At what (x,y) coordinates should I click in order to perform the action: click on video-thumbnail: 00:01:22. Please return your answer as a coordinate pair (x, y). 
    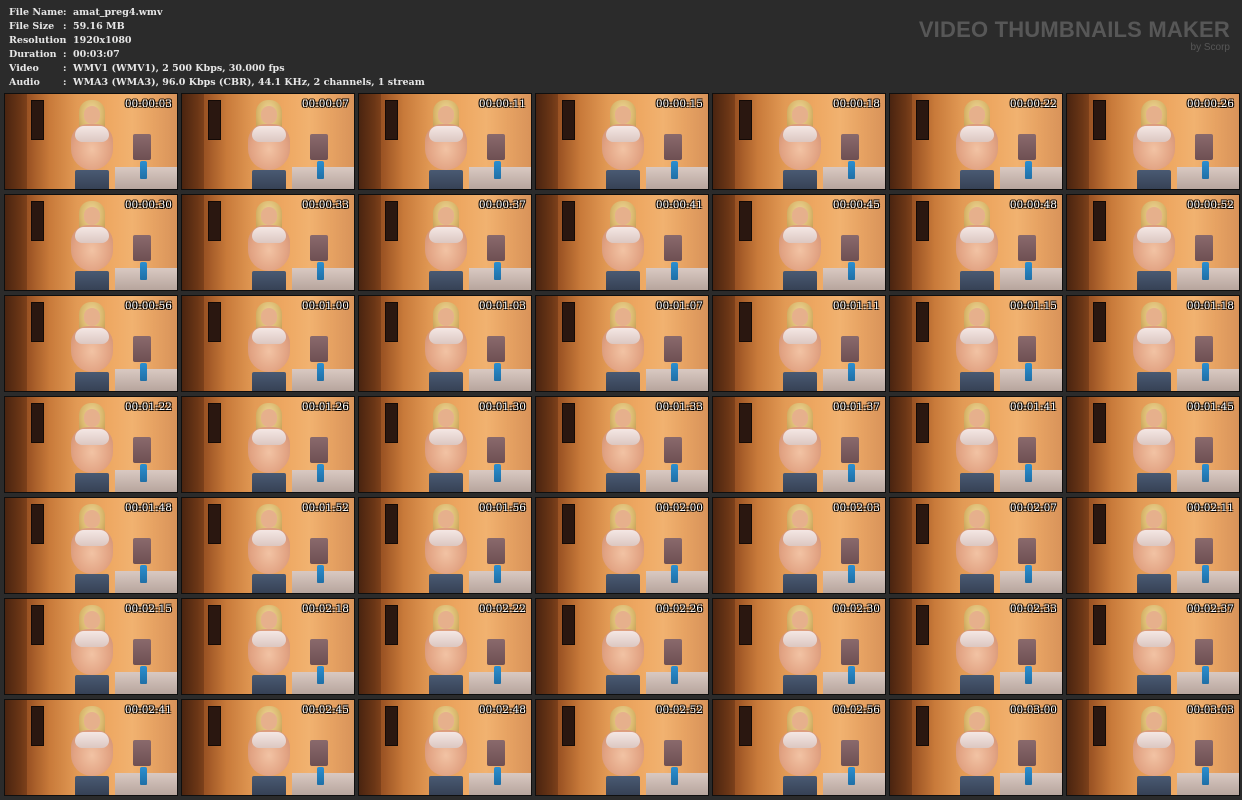
    Looking at the image, I should click on (91, 444).